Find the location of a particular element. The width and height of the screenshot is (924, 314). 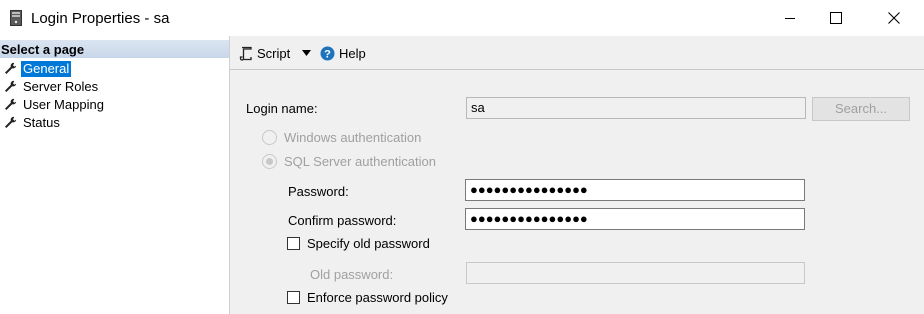

password-value: ●●●●●●●●●●●●●●● is located at coordinates (529, 189).